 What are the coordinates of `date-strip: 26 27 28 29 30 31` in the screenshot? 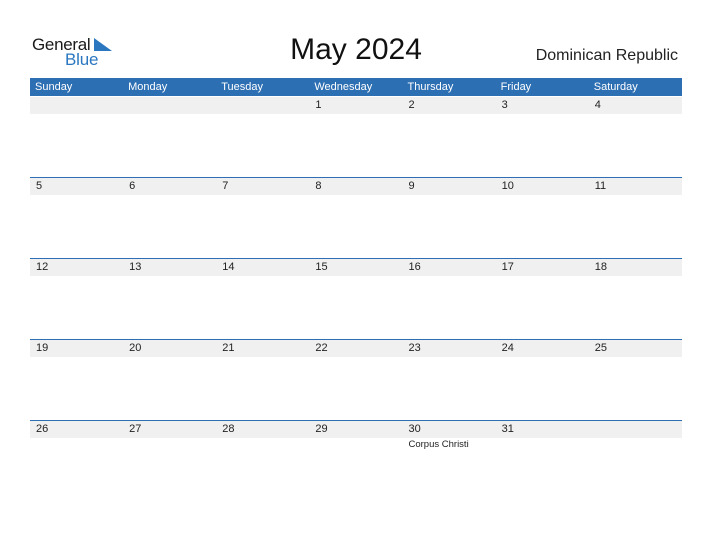 It's located at (356, 429).